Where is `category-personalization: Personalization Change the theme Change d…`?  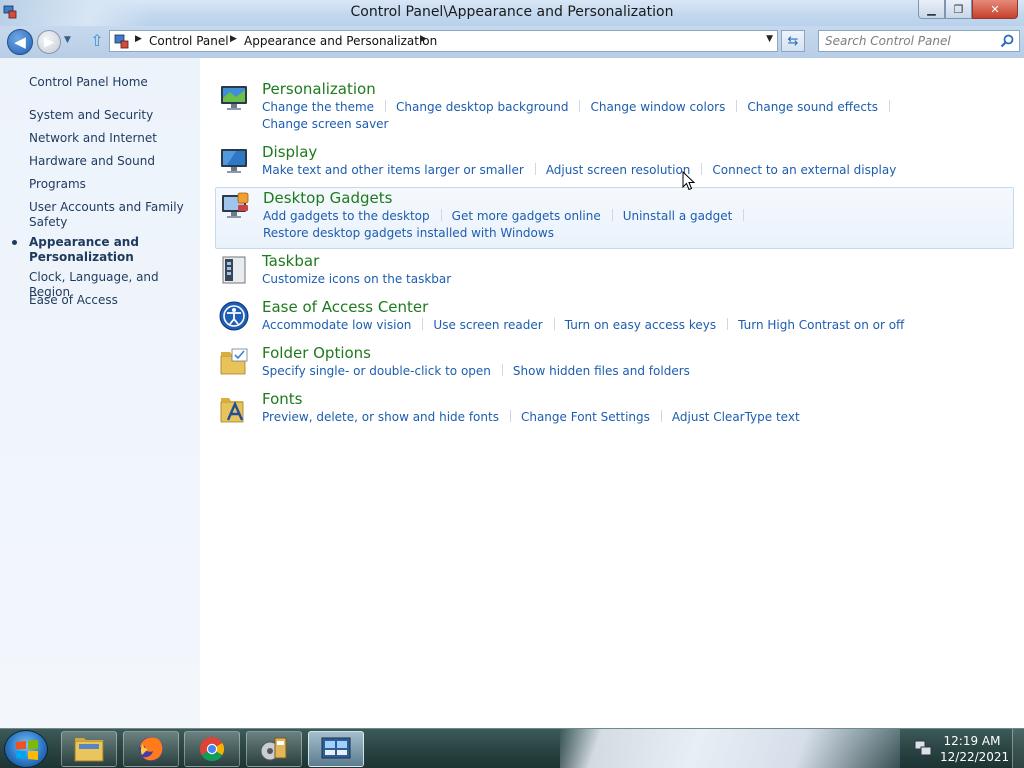 category-personalization: Personalization Change the theme Change d… is located at coordinates (614, 107).